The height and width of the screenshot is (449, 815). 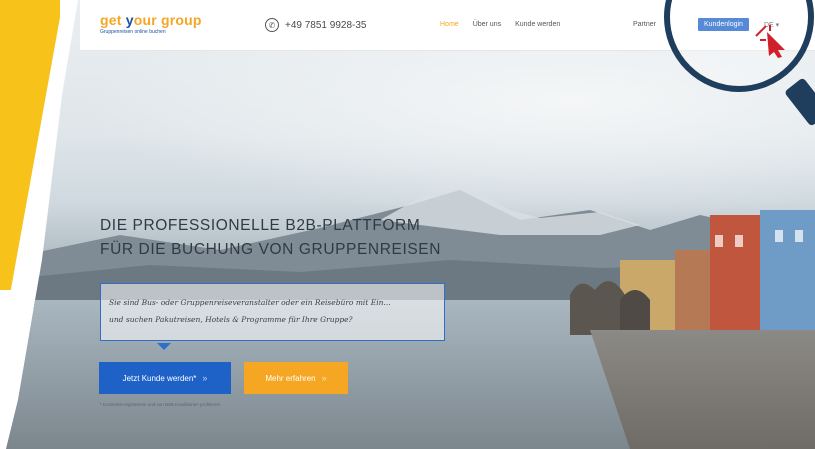 What do you see at coordinates (290, 378) in the screenshot?
I see `learn-more-label: Mehr erfahren` at bounding box center [290, 378].